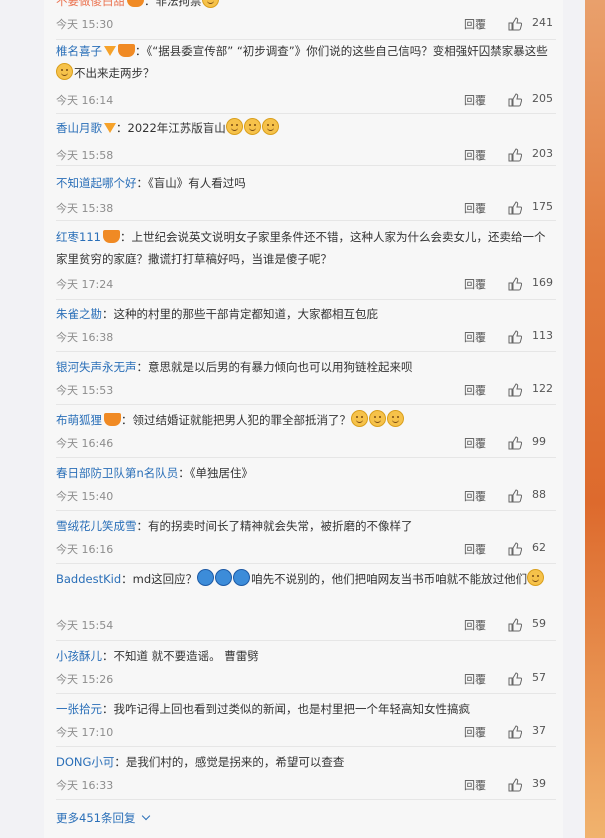  What do you see at coordinates (117, 473) in the screenshot?
I see `comment-username: 春日部防卫队第n名队员` at bounding box center [117, 473].